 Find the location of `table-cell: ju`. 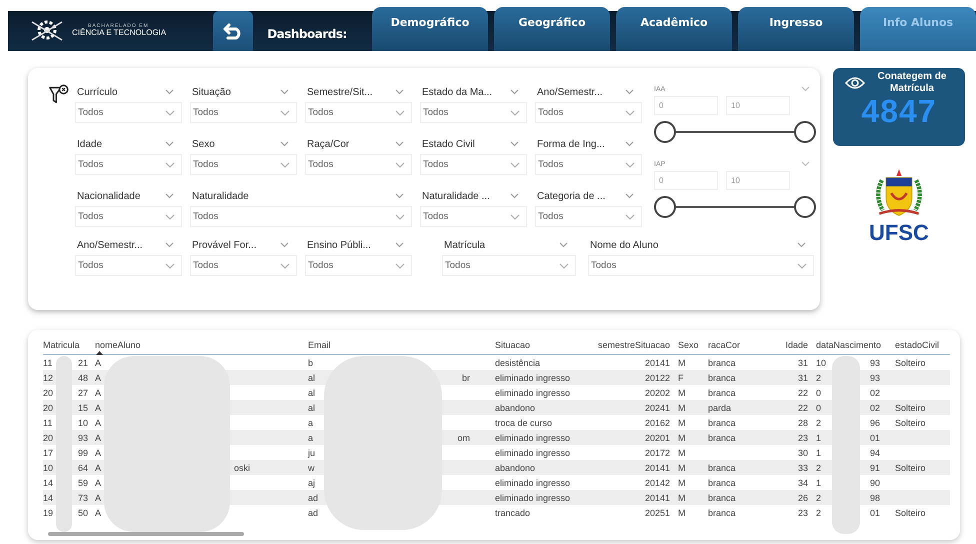

table-cell: ju is located at coordinates (312, 453).